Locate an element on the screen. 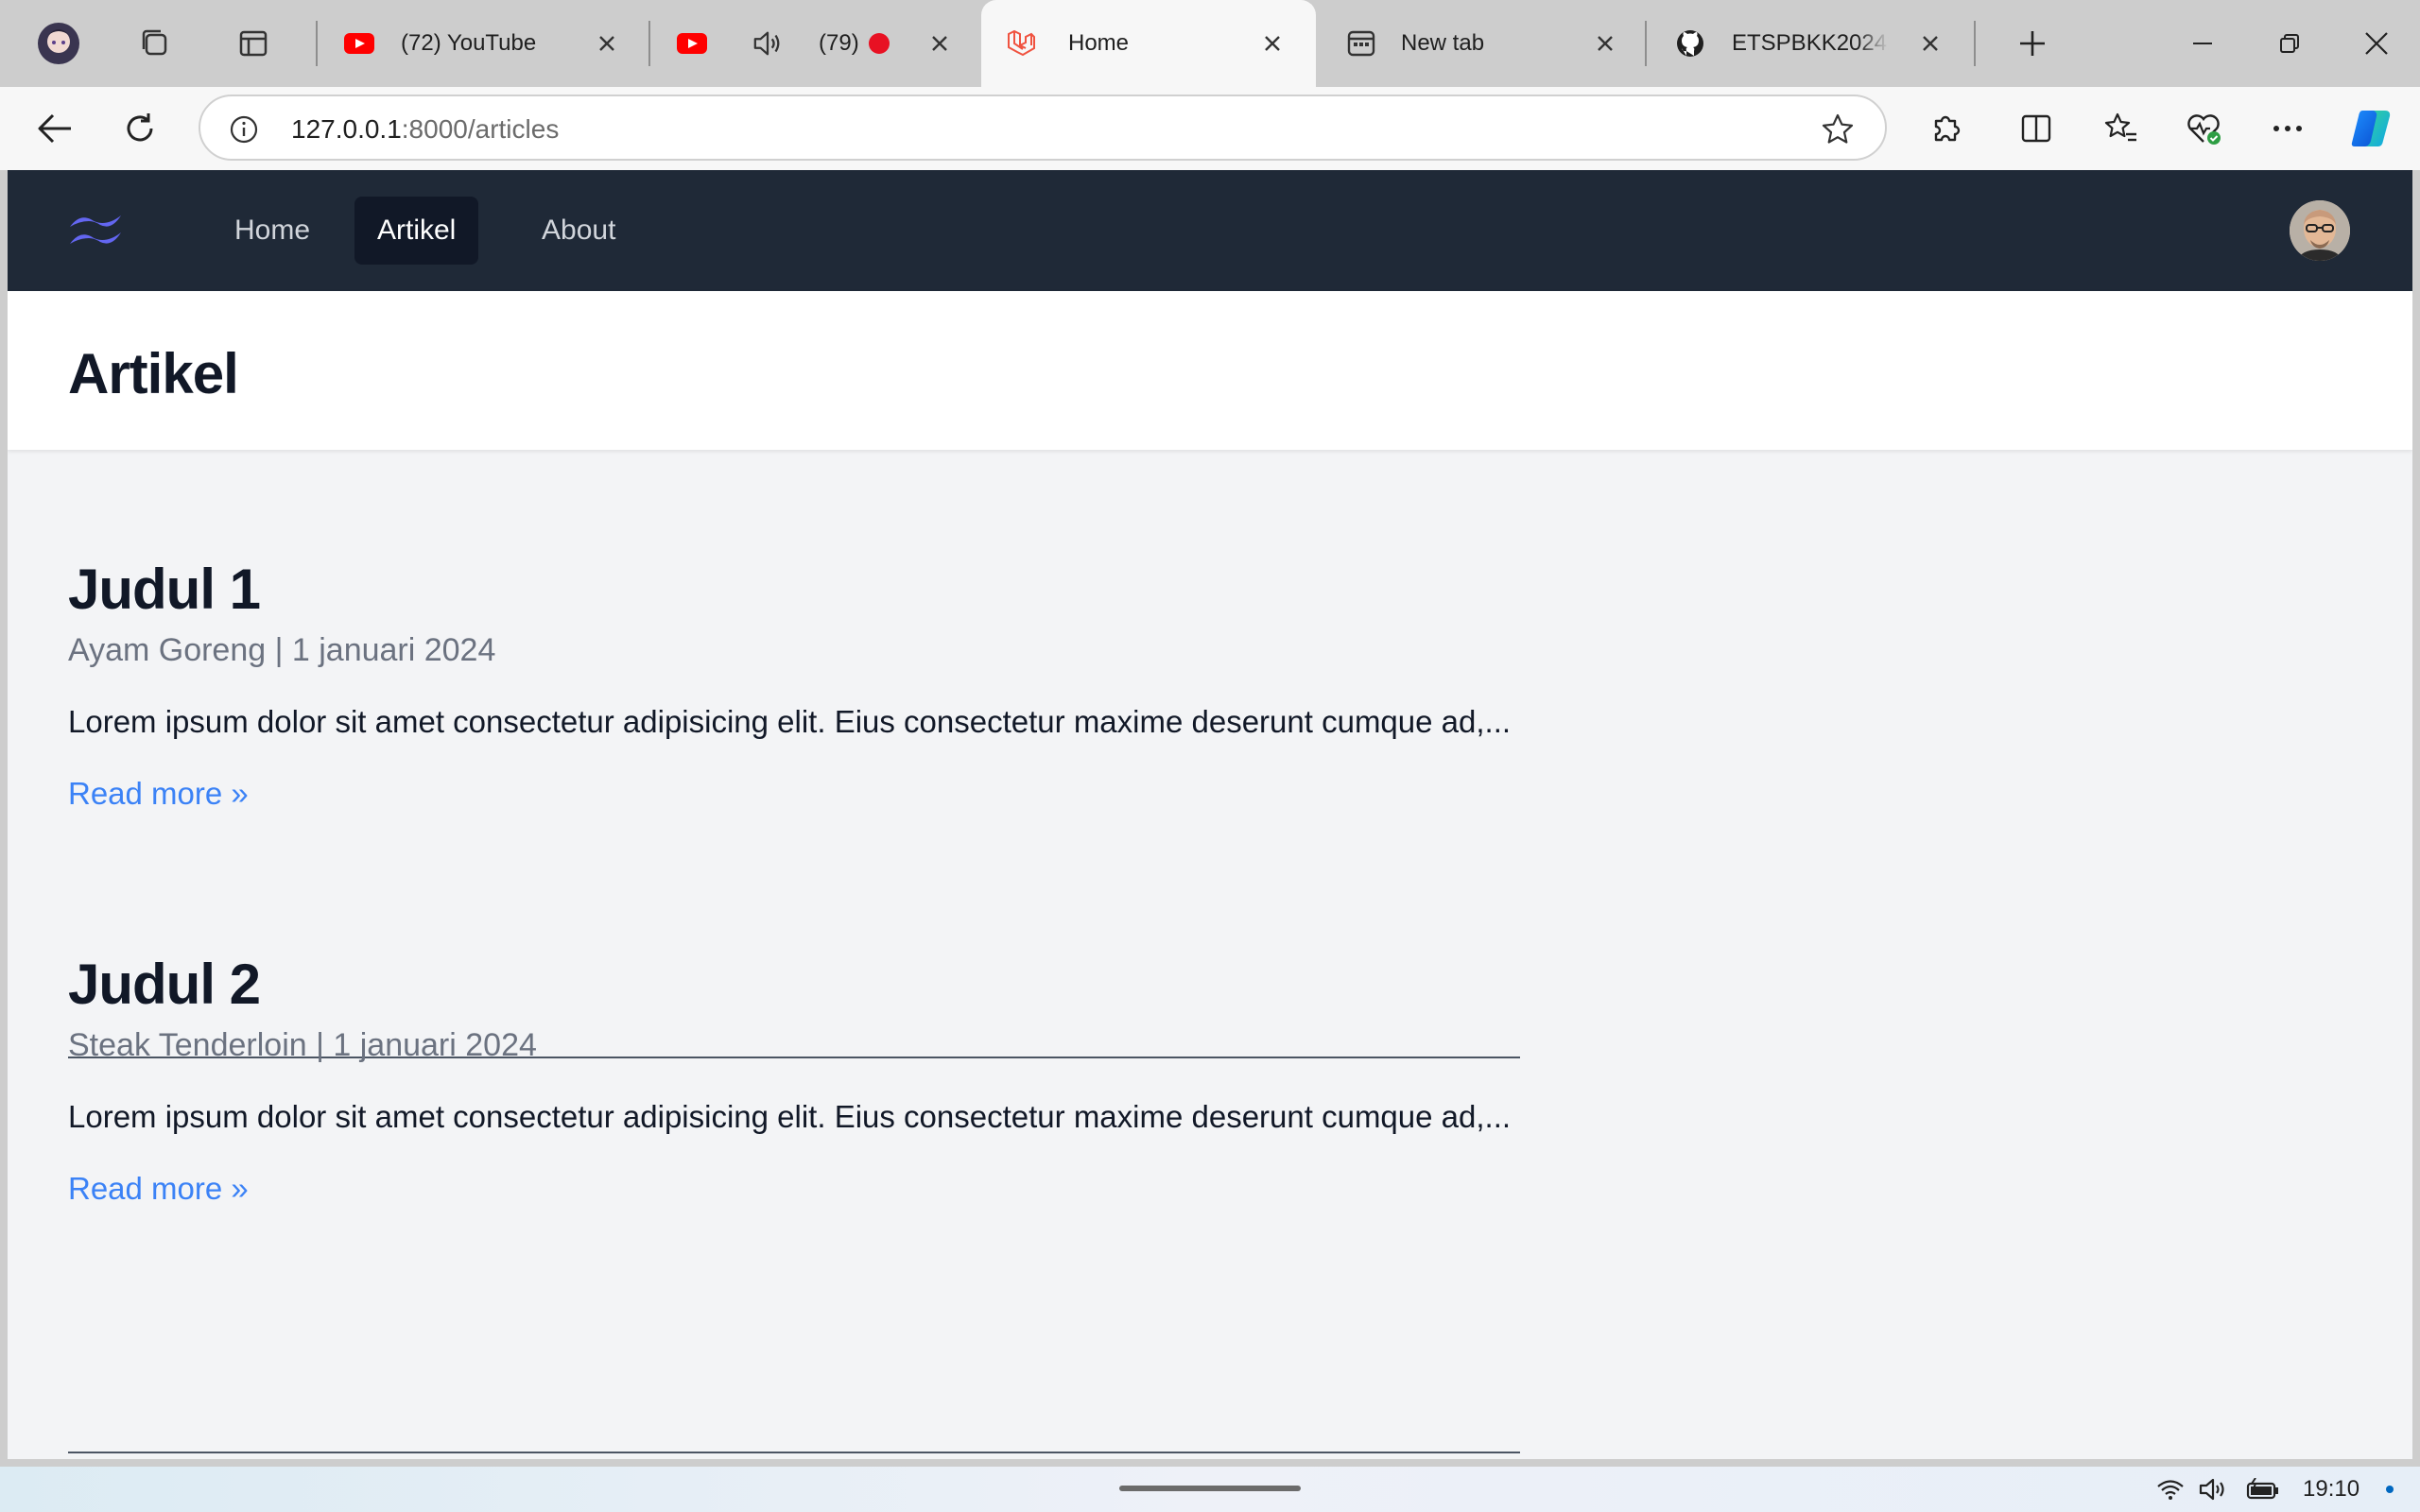  plus-icon is located at coordinates (2033, 43).